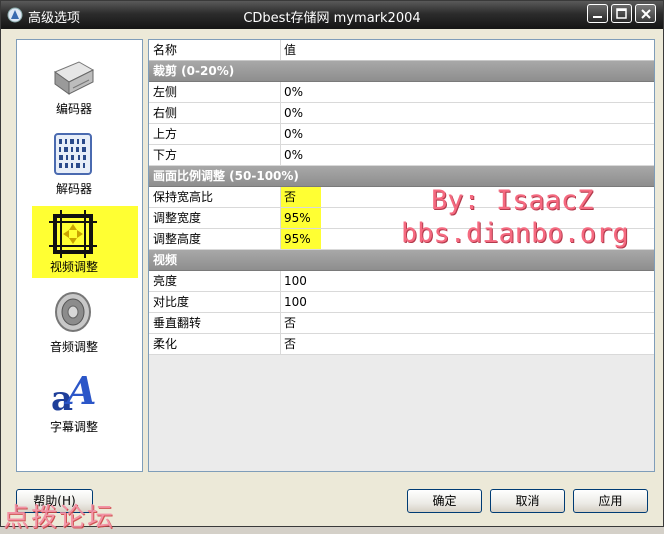  Describe the element at coordinates (597, 17) in the screenshot. I see `minimize-icon` at that location.